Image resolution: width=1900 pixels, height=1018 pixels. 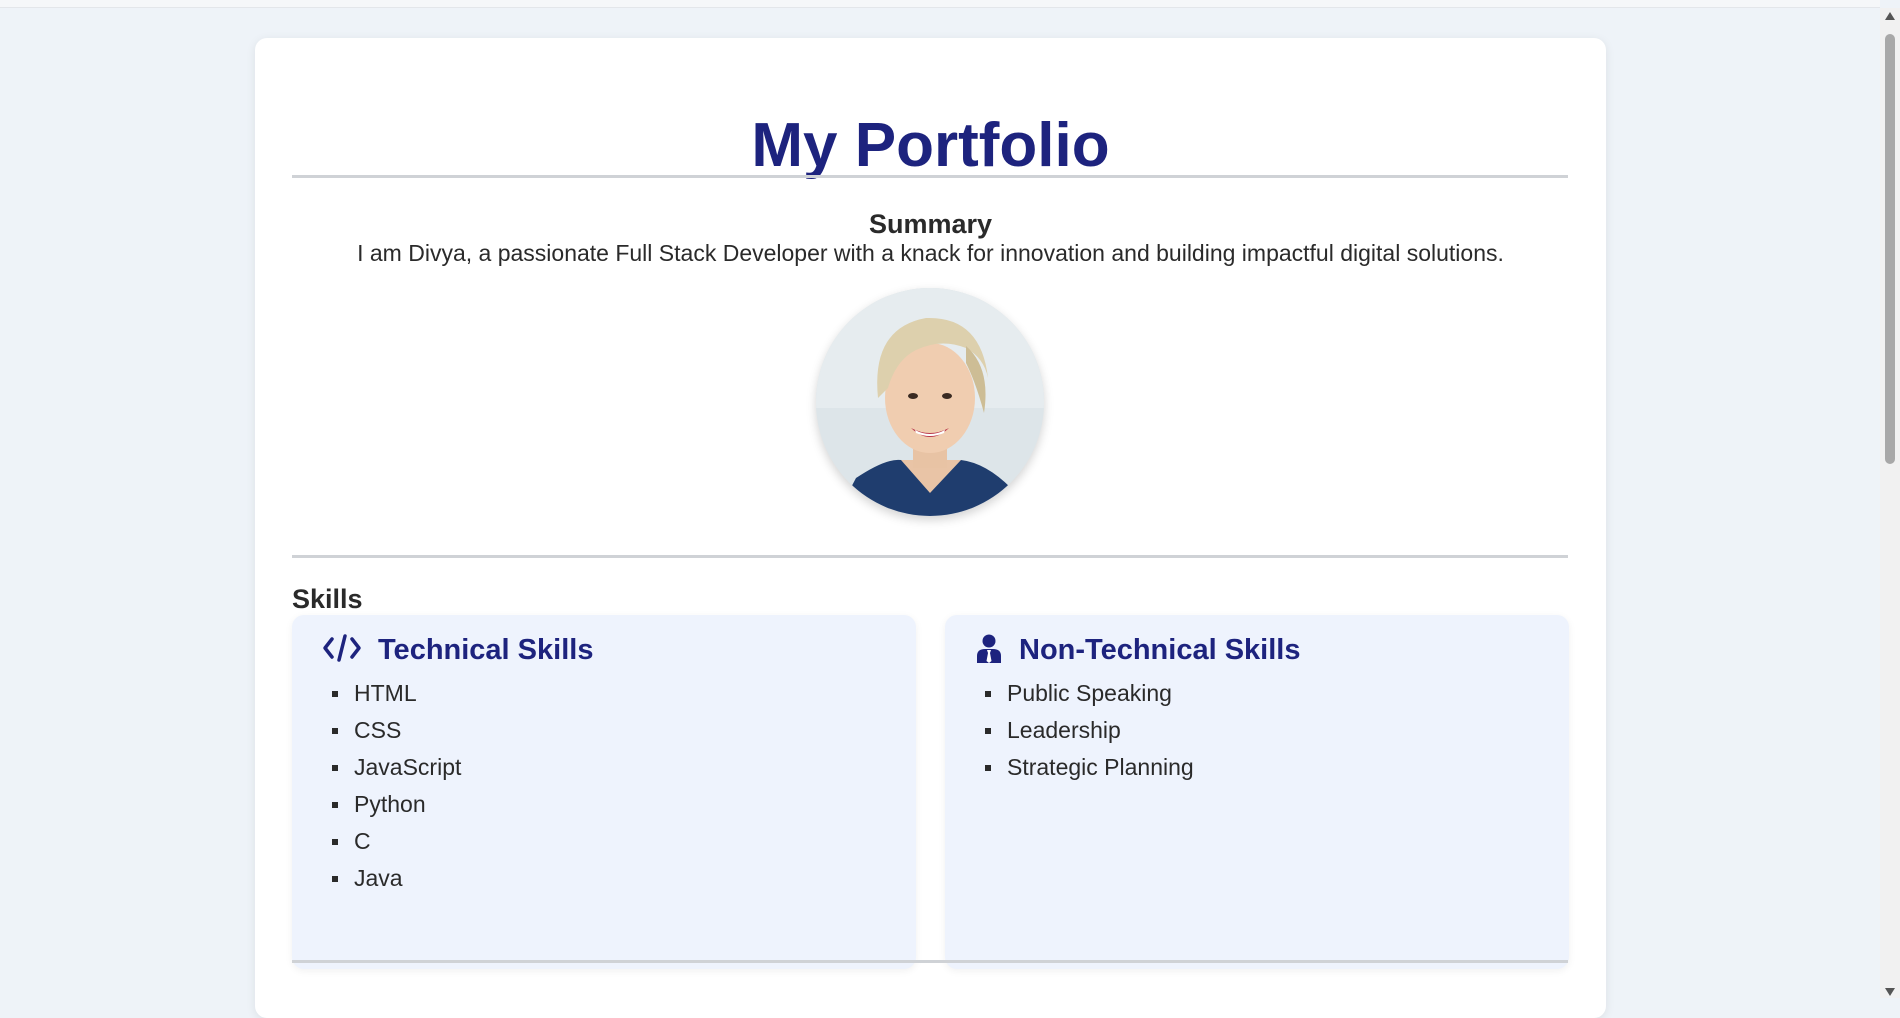 What do you see at coordinates (1890, 16) in the screenshot?
I see `scroll-up-arrow-icon` at bounding box center [1890, 16].